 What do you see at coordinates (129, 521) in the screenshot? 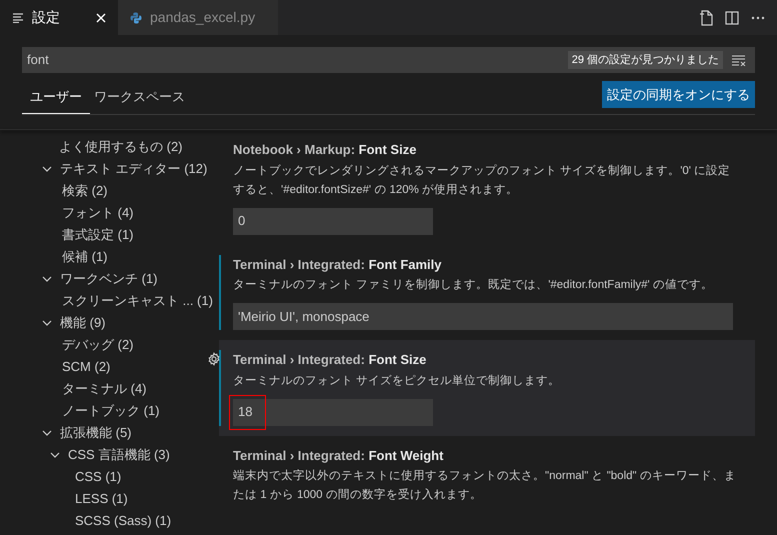
I see `tree-item: SCSS (Sass) (1)` at bounding box center [129, 521].